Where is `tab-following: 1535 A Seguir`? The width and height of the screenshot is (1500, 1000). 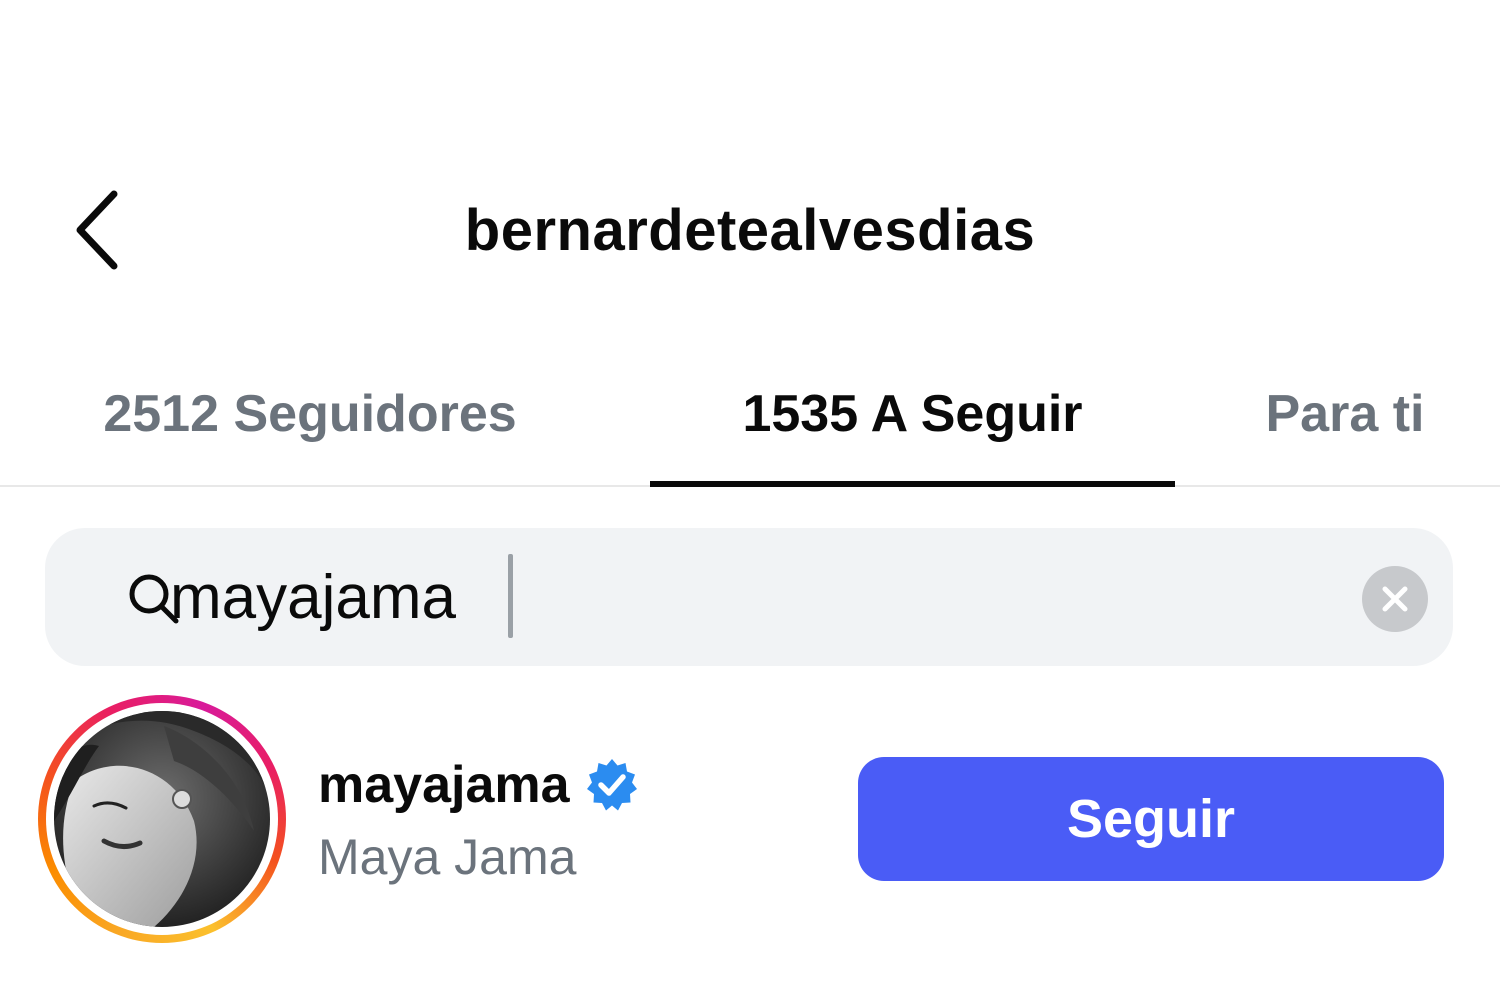 tab-following: 1535 A Seguir is located at coordinates (912, 414).